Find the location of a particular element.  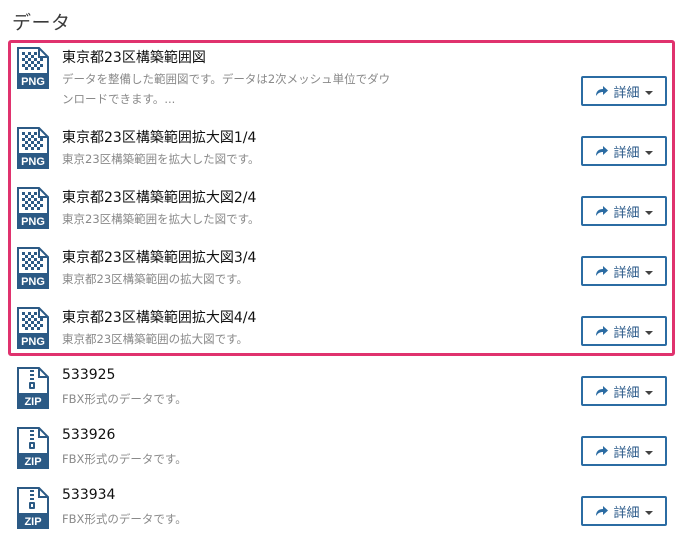

resource-title-link: 533926 is located at coordinates (88, 435).